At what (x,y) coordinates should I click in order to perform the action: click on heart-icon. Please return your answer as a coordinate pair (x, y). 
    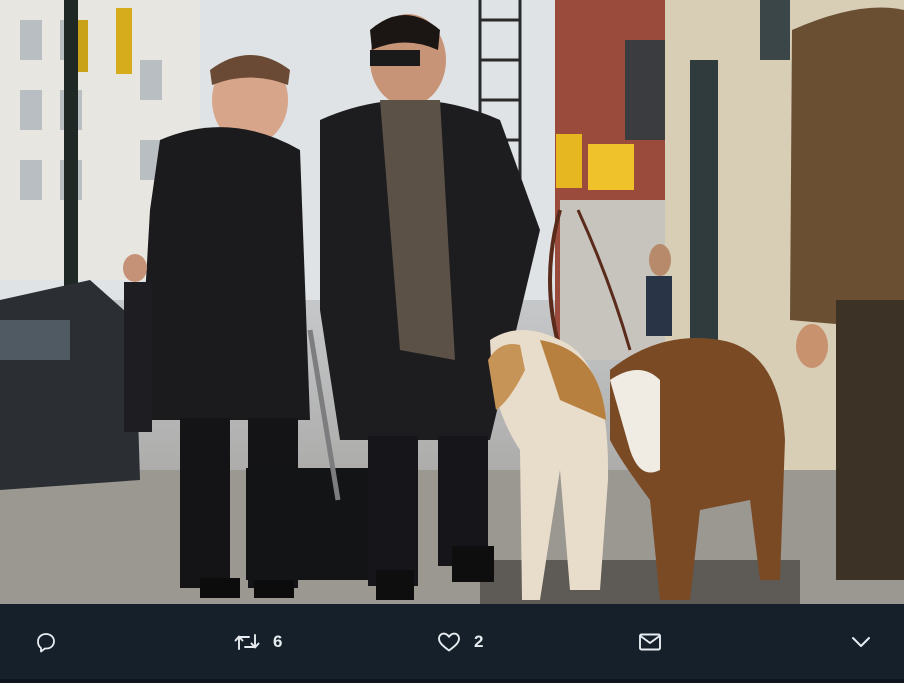
    Looking at the image, I should click on (449, 641).